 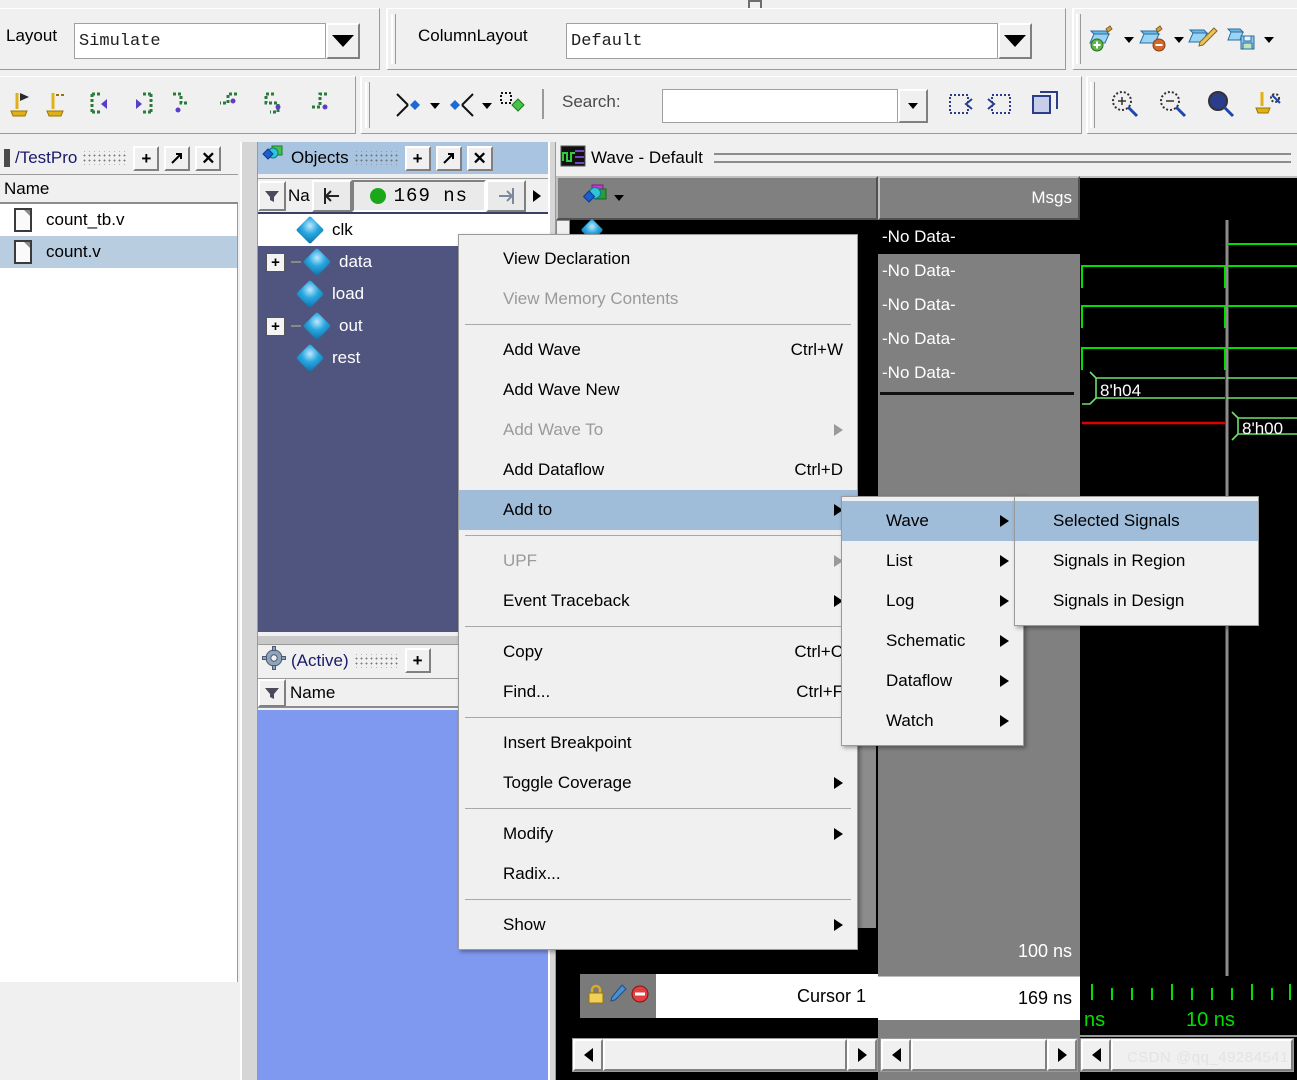 What do you see at coordinates (461, 104) in the screenshot?
I see `collapse-signals-icon` at bounding box center [461, 104].